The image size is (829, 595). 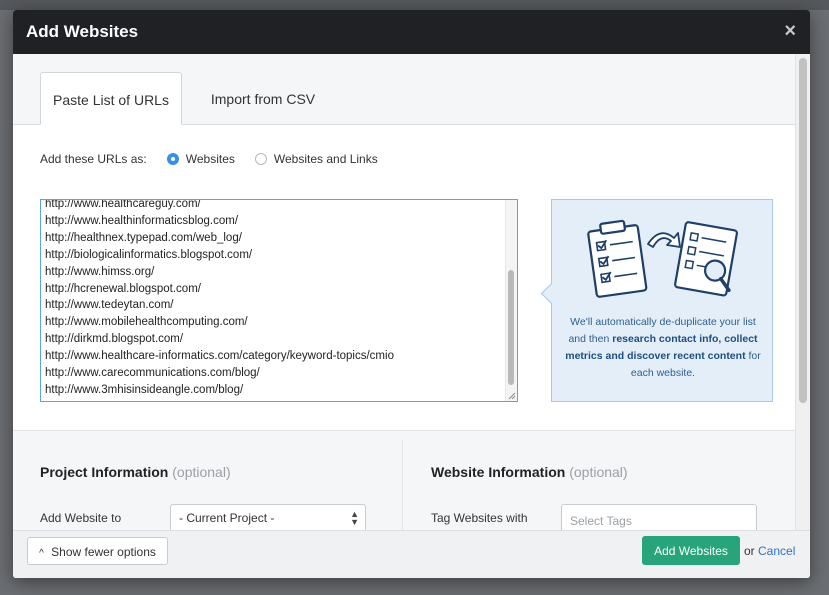 I want to click on radio-websites-and-links, so click(x=260, y=159).